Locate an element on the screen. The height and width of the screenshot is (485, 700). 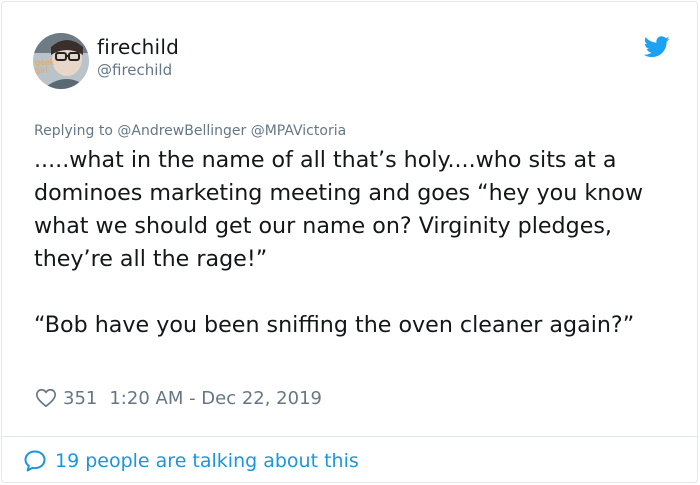
like-count: 351 is located at coordinates (80, 398).